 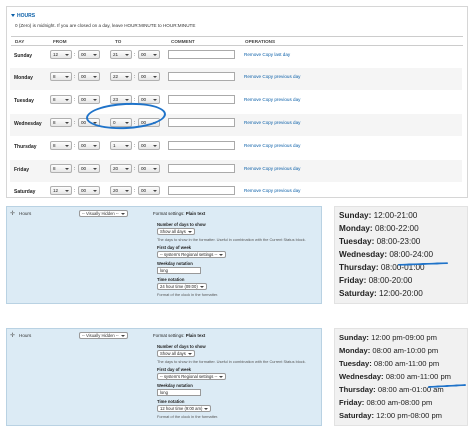 What do you see at coordinates (20, 41) in the screenshot?
I see `col-day: DAY` at bounding box center [20, 41].